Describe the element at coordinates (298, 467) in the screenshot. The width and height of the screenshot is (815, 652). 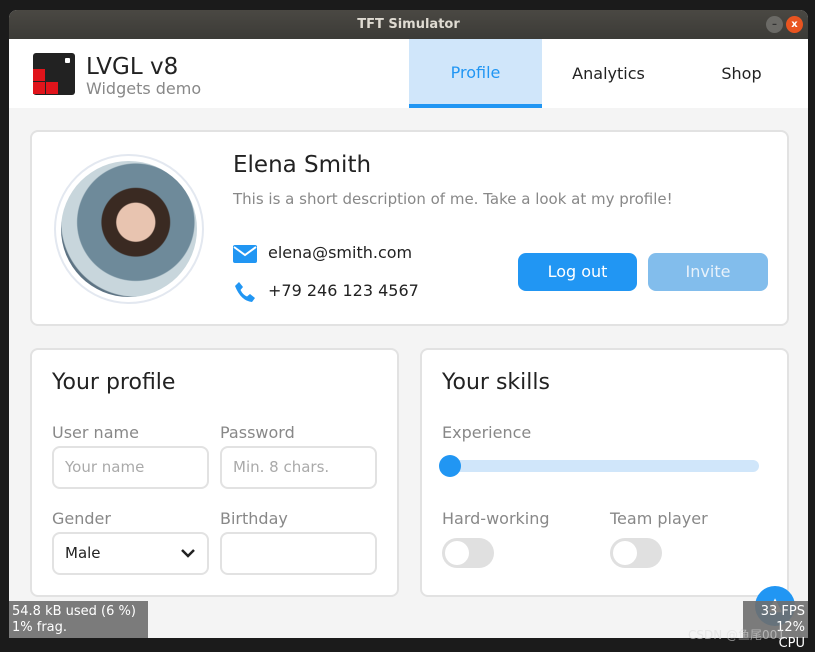
I see `password-input: Min. 8 chars.` at that location.